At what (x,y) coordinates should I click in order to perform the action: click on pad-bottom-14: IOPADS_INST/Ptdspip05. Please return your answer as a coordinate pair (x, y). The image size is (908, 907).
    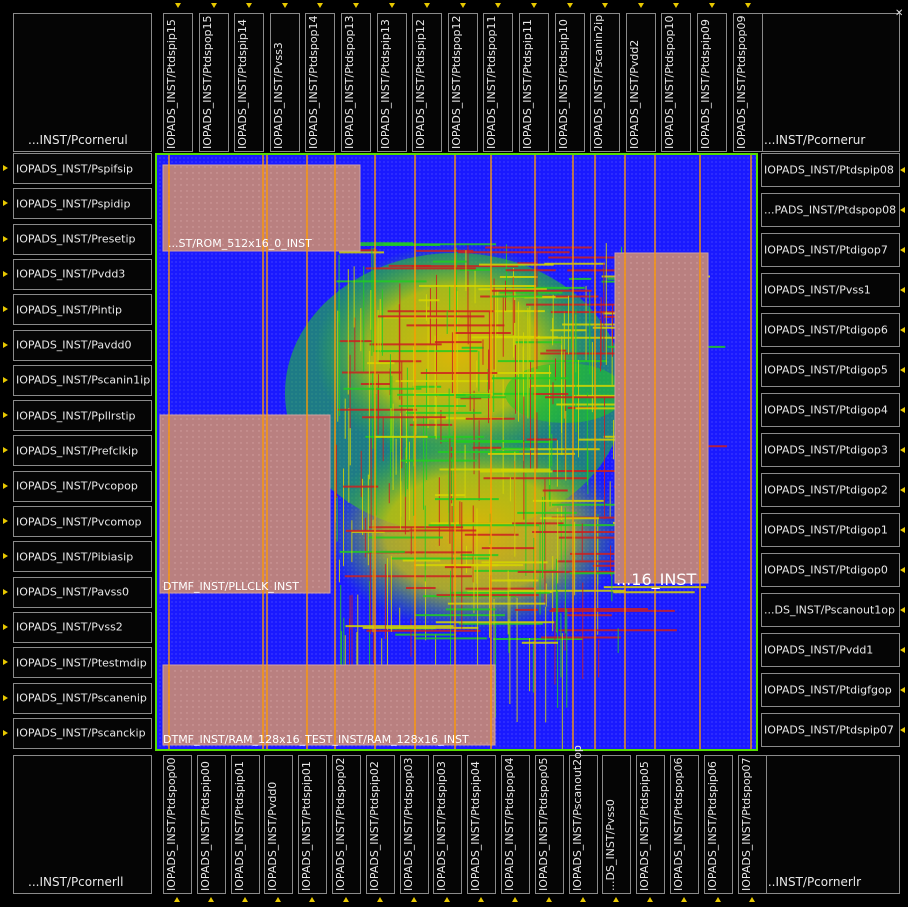
    Looking at the image, I should click on (651, 824).